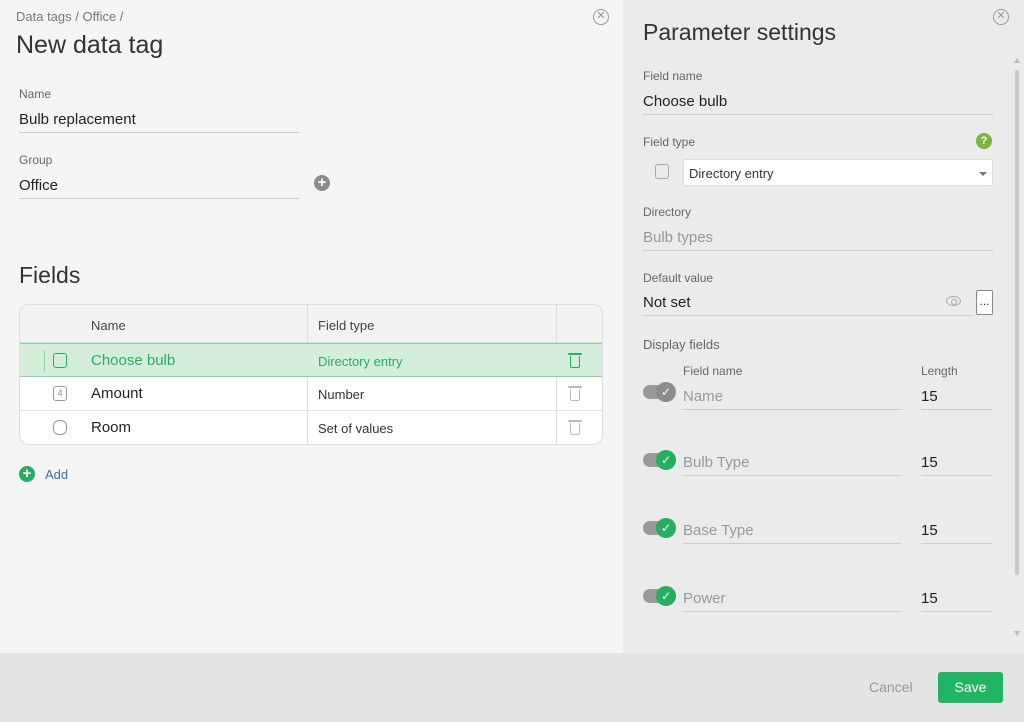  What do you see at coordinates (360, 361) in the screenshot?
I see `row-type: Directory entry` at bounding box center [360, 361].